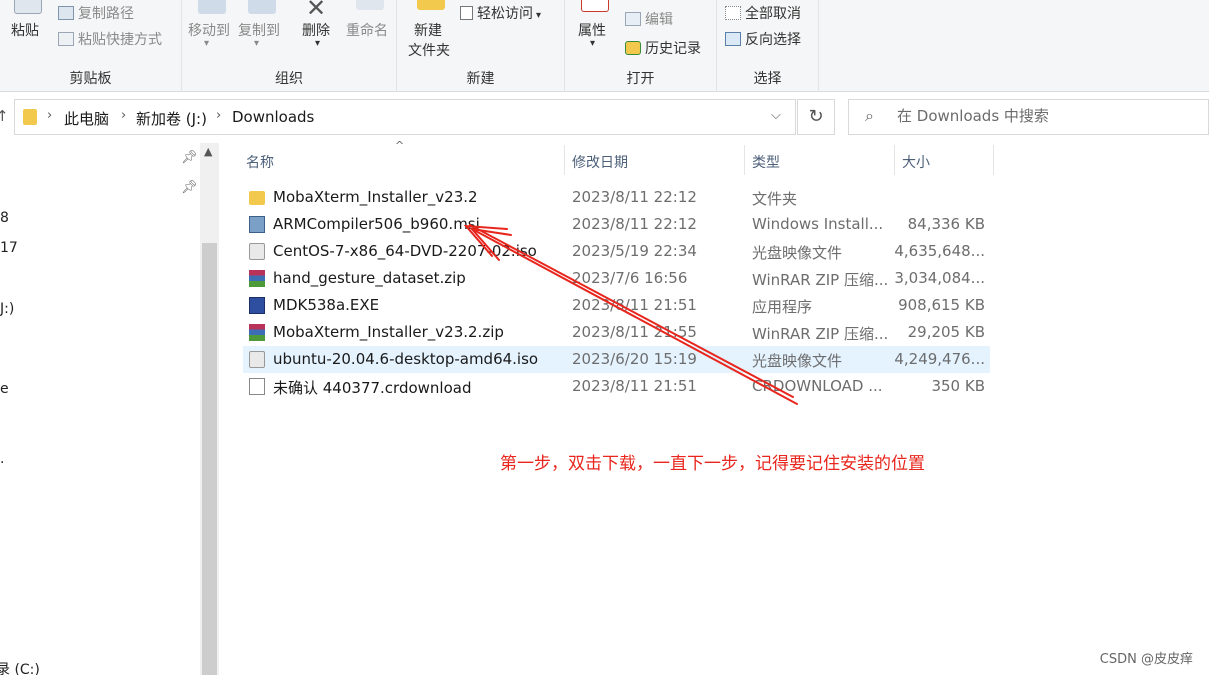  I want to click on annotation-text: 第一步，双击下载，一直下一步，记得要记住安装的位置, so click(712, 464).